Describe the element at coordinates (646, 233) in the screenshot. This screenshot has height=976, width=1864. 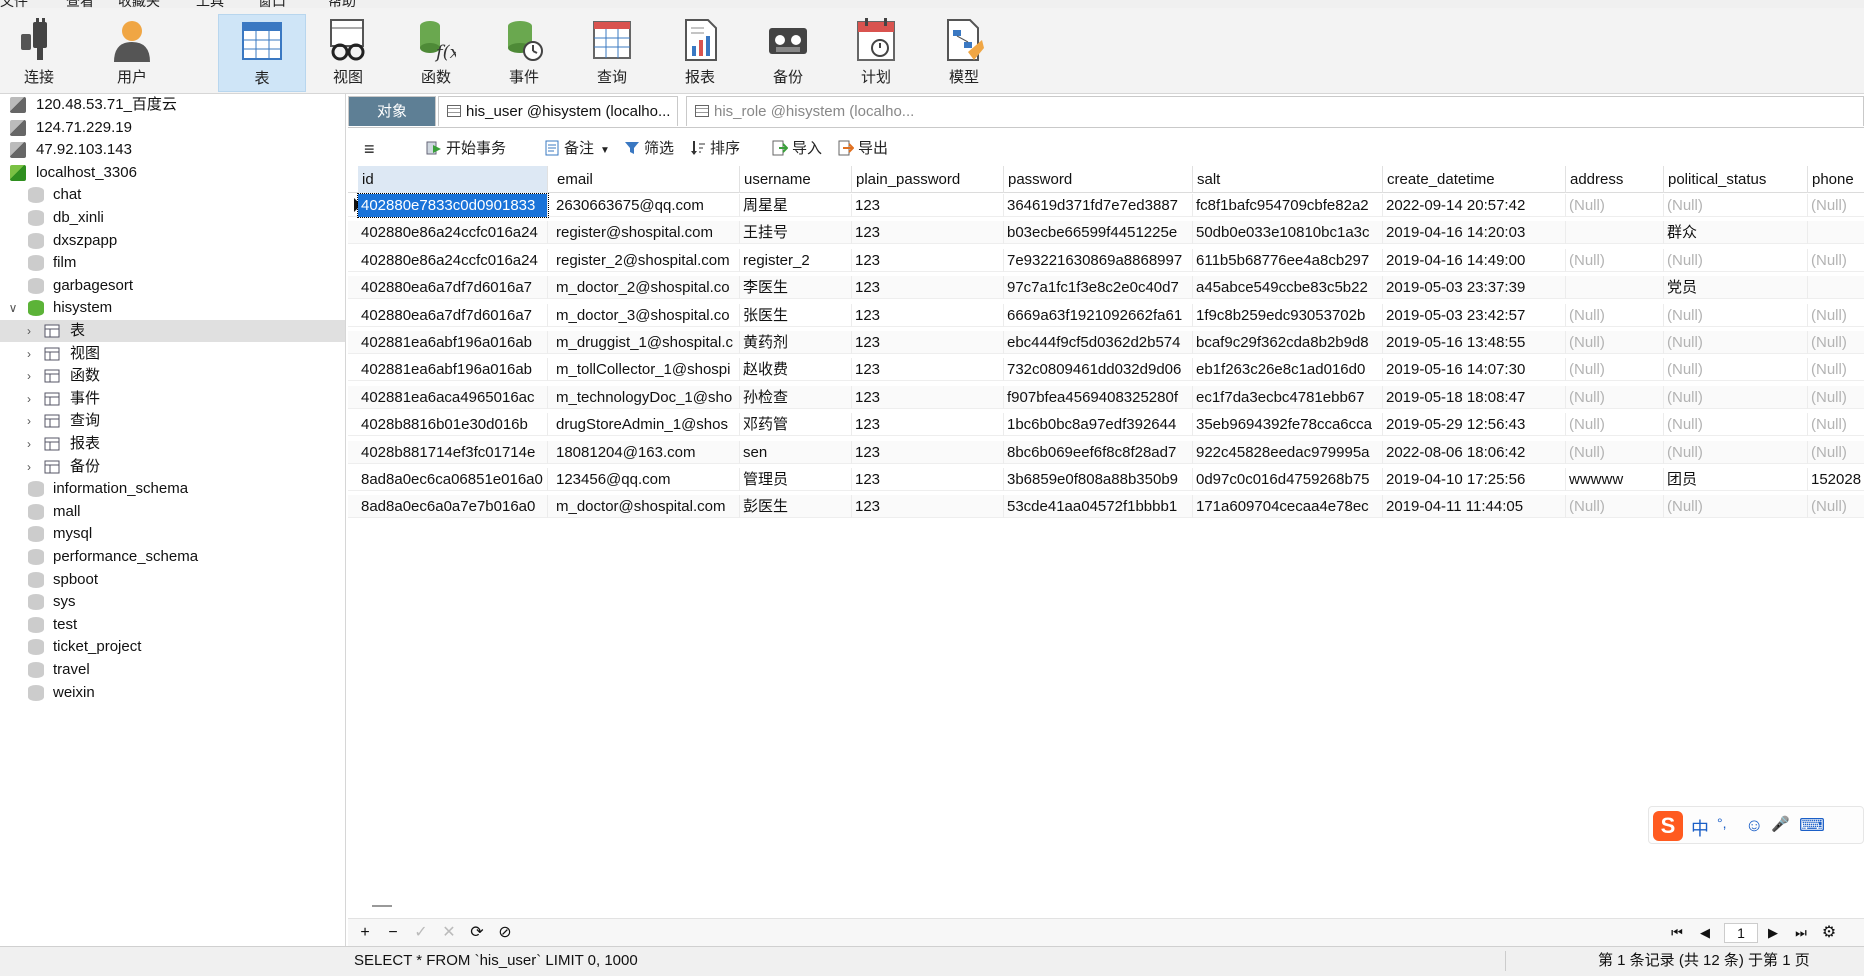
I see `cell-email: register@shospital.com` at that location.